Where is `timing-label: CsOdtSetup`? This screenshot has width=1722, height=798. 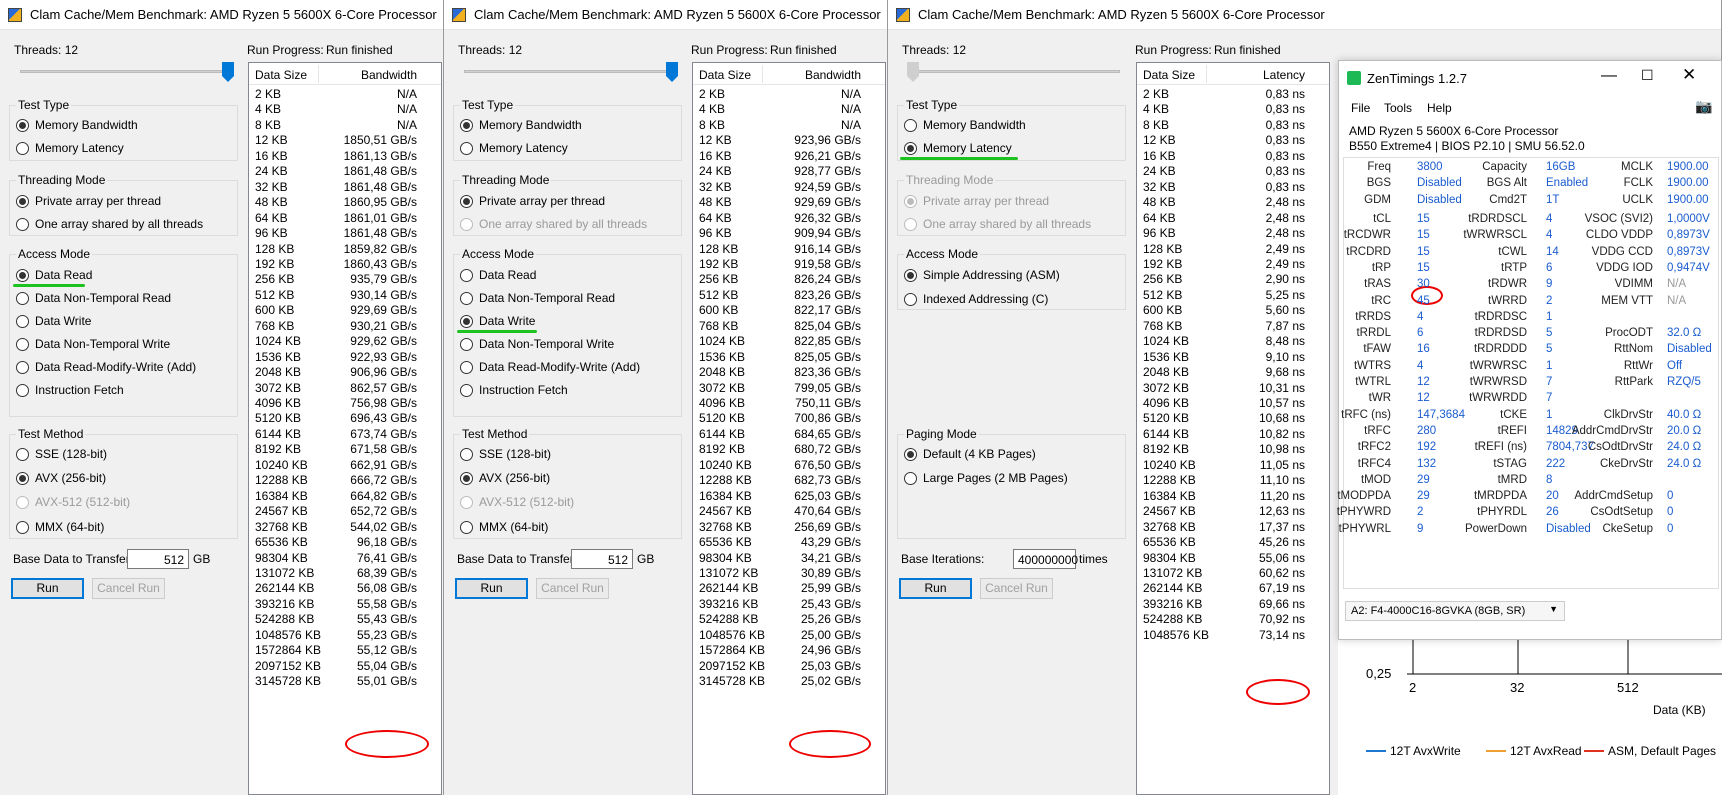 timing-label: CsOdtSetup is located at coordinates (1621, 512).